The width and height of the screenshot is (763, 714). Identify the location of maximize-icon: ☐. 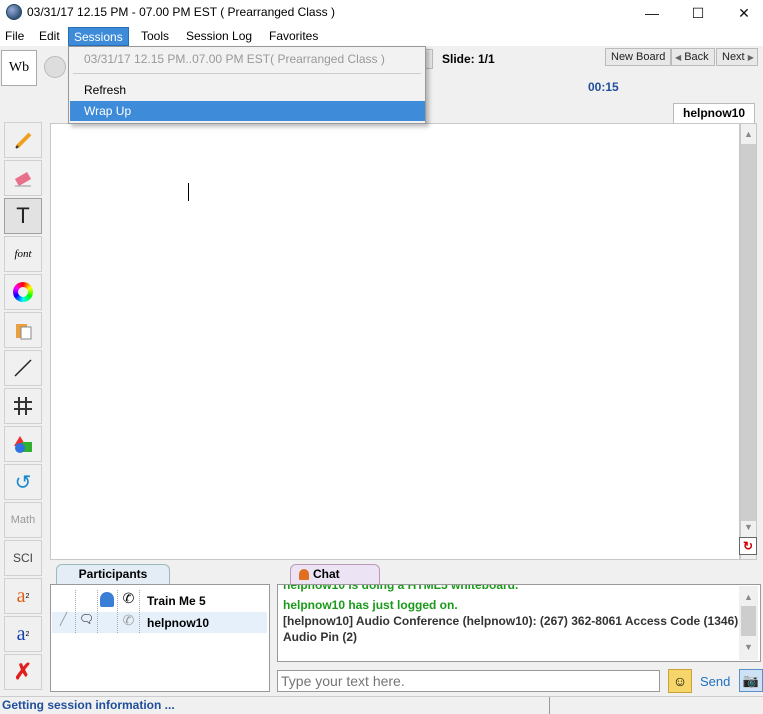
(698, 13).